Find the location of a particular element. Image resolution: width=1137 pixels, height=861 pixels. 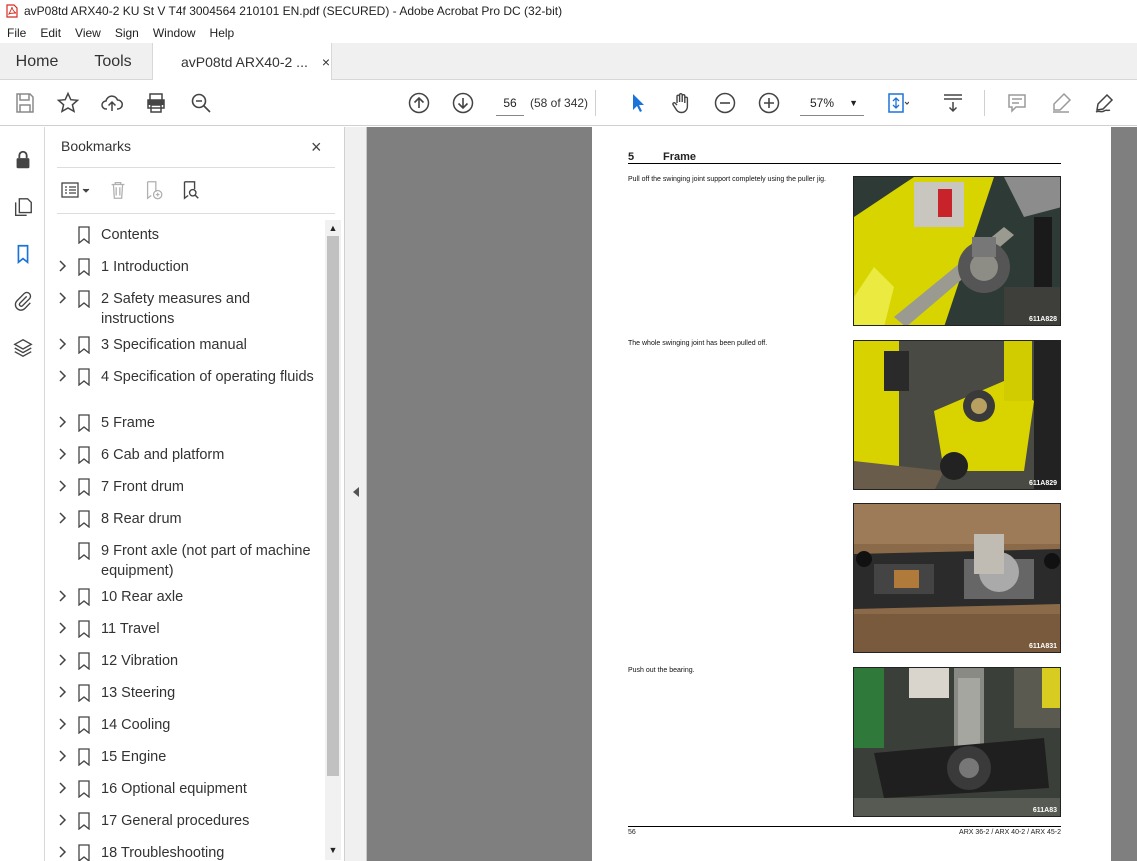

menu-edit: Edit is located at coordinates (50, 33).